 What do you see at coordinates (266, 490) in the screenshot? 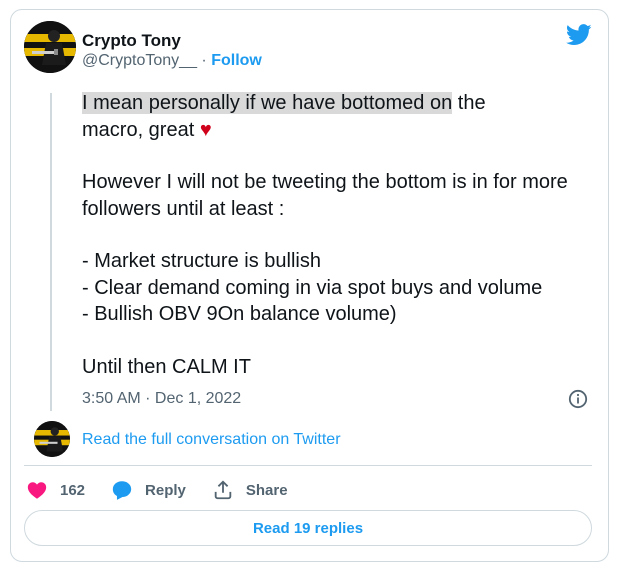
I see `share-label: Share` at bounding box center [266, 490].